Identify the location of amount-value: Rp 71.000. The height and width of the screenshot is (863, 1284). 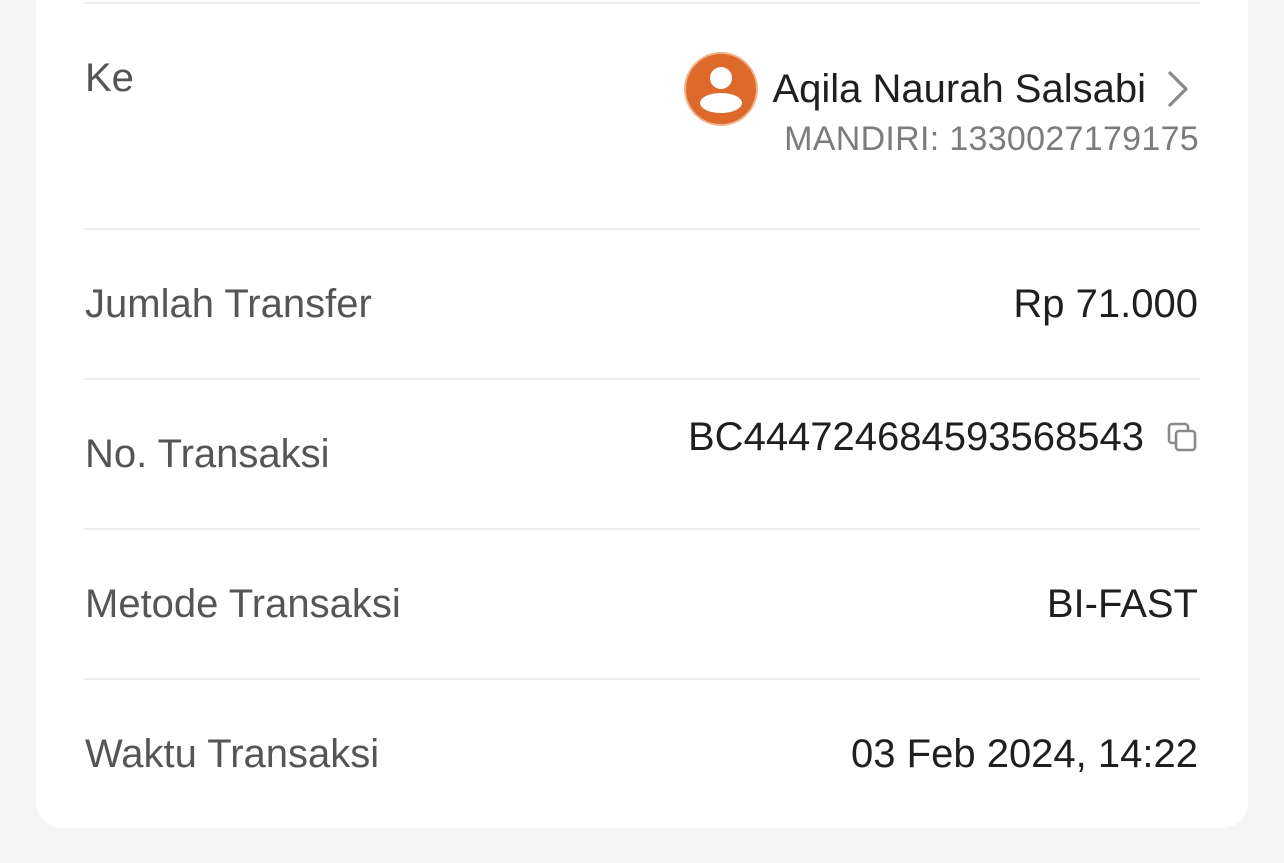
(1105, 304).